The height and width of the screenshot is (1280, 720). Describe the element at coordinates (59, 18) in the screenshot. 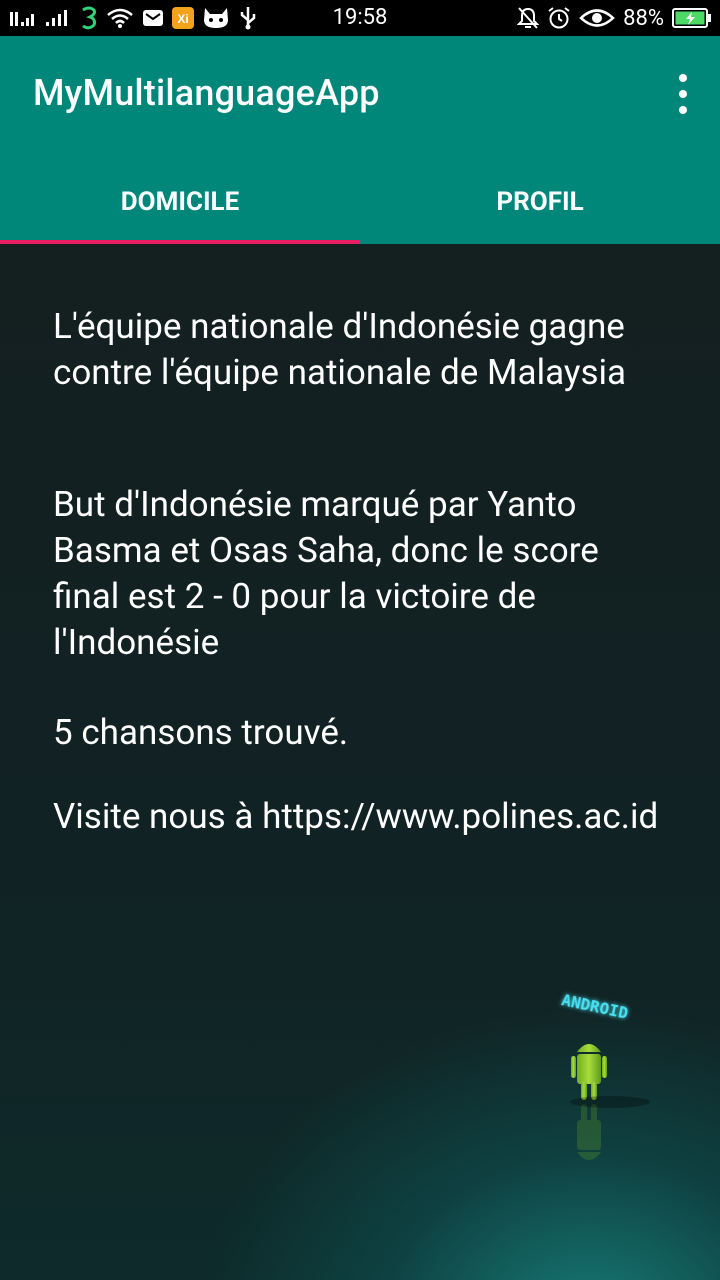

I see `signal-2-icon` at that location.